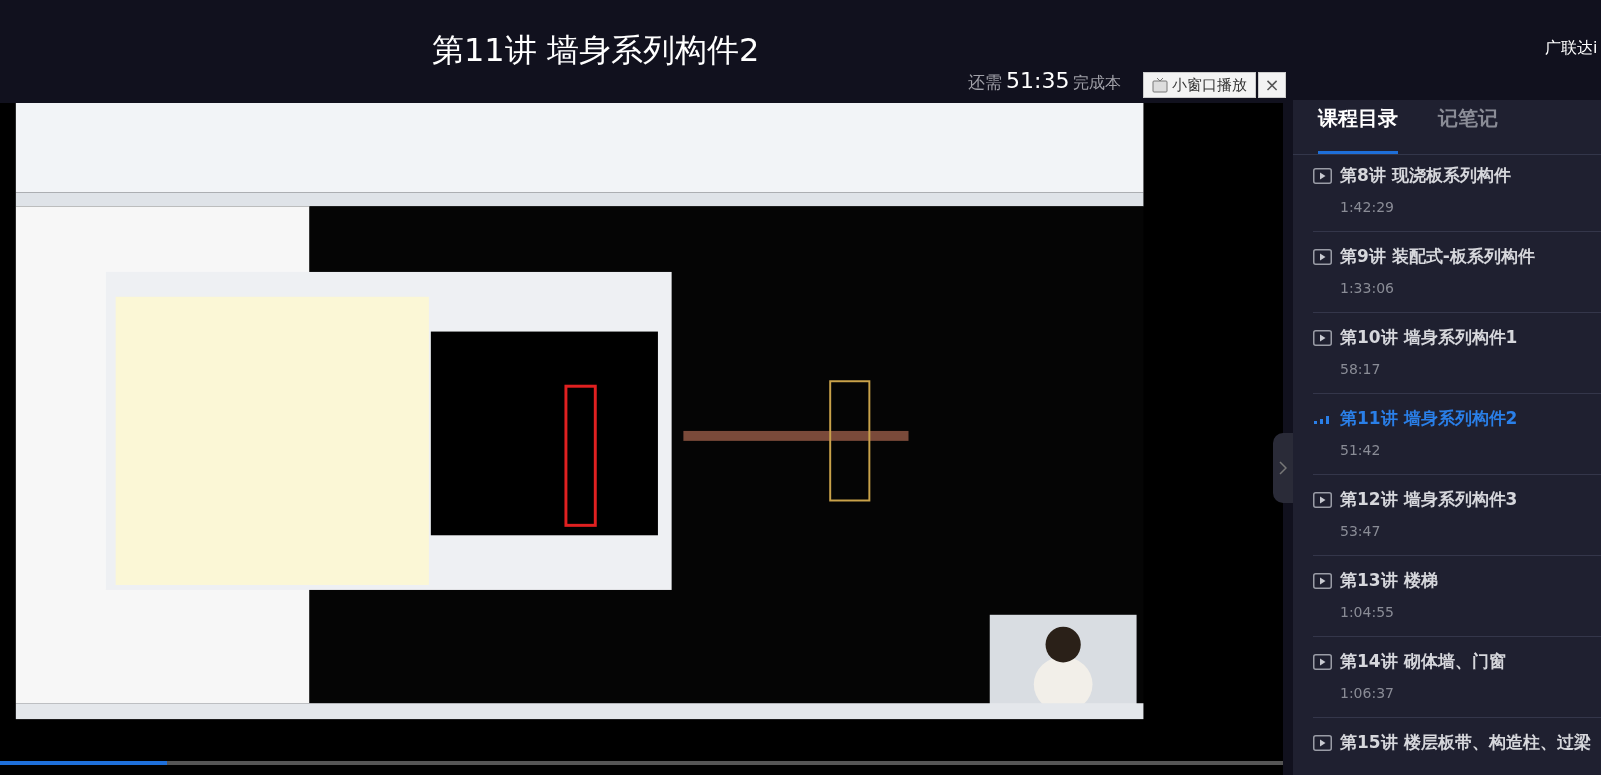 This screenshot has width=1601, height=775. What do you see at coordinates (1437, 256) in the screenshot?
I see `lesson-title: 第9讲 装配式-板系列构件` at bounding box center [1437, 256].